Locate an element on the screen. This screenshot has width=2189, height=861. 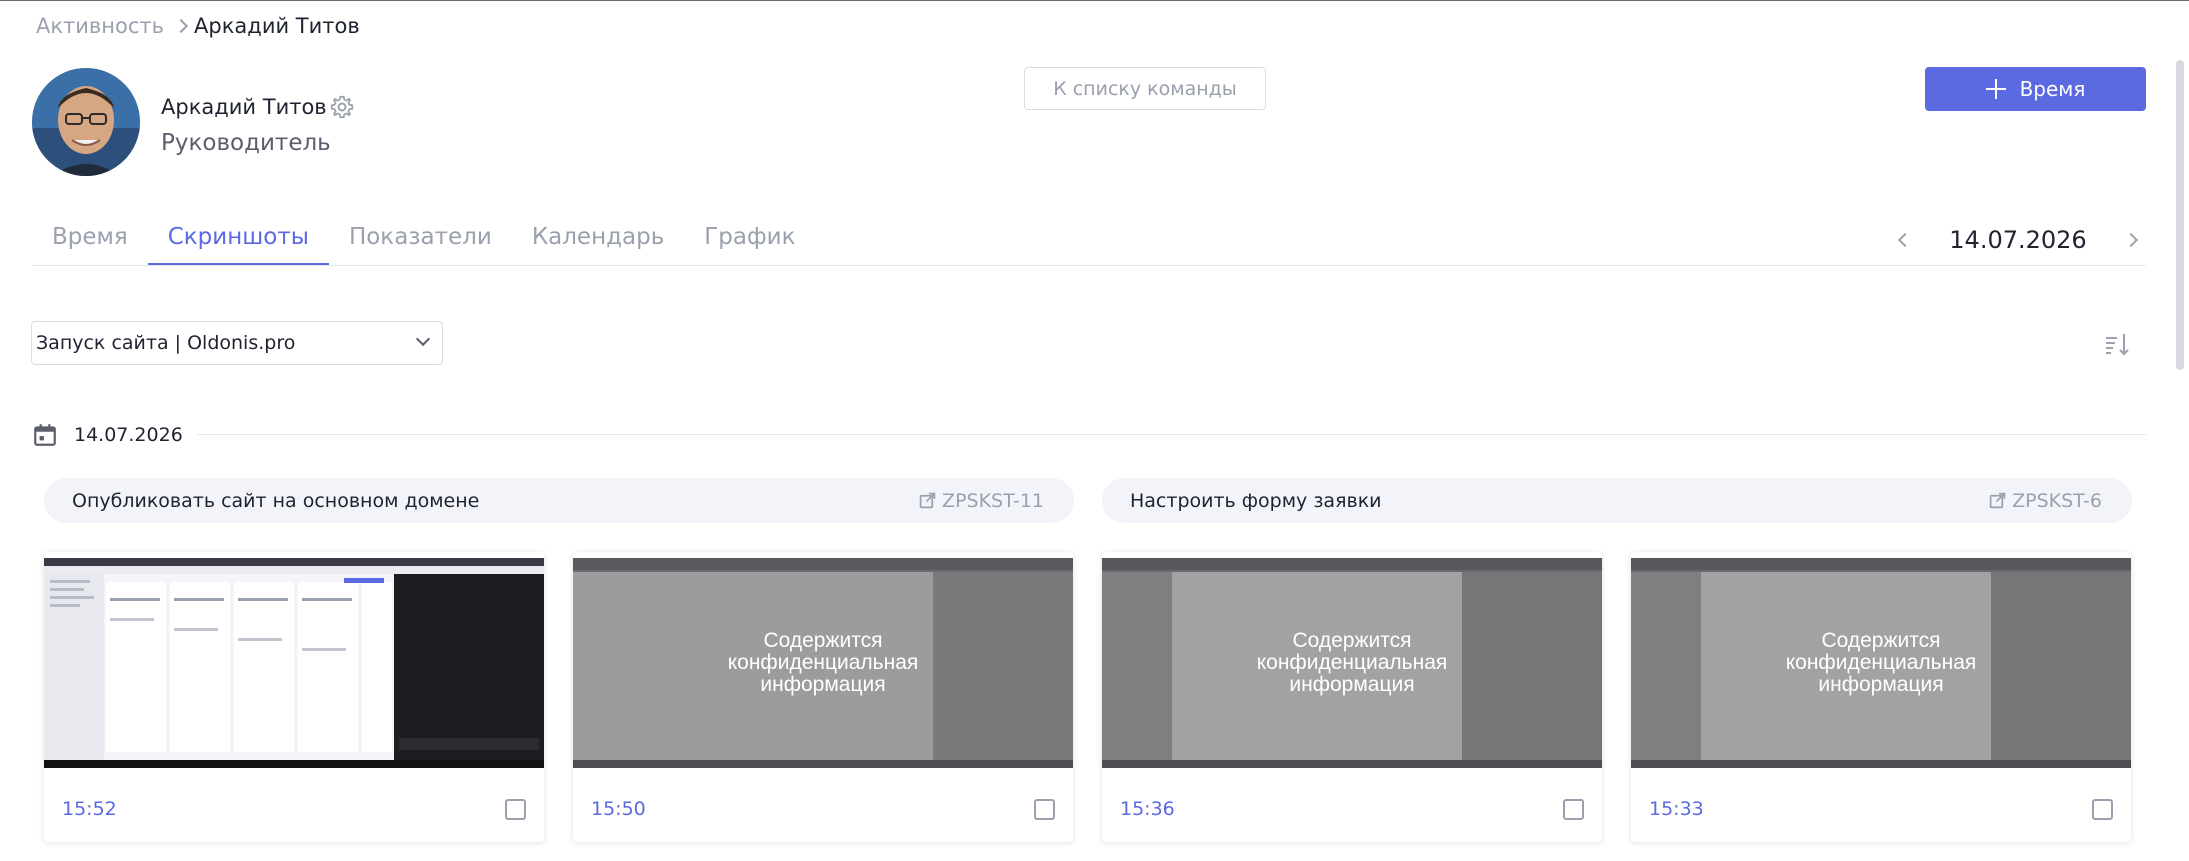
date-navigator: 14.07.2026 is located at coordinates (2018, 240).